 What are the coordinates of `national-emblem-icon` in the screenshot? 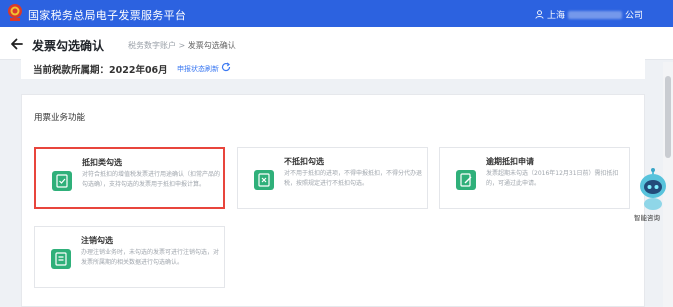 It's located at (15, 12).